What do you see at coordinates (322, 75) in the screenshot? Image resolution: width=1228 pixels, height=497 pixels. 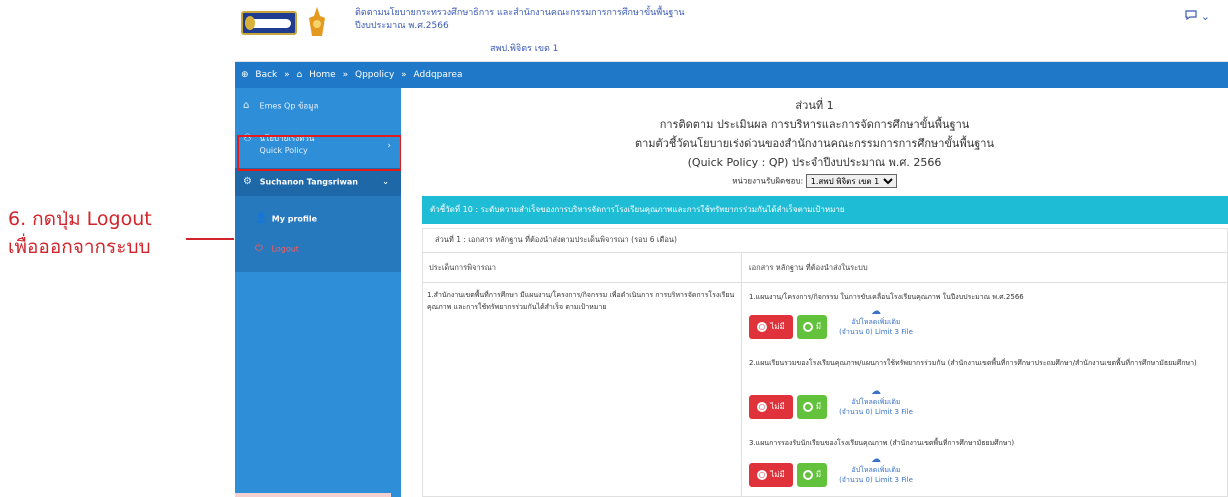 I see `breadcrumb-home: Home` at bounding box center [322, 75].